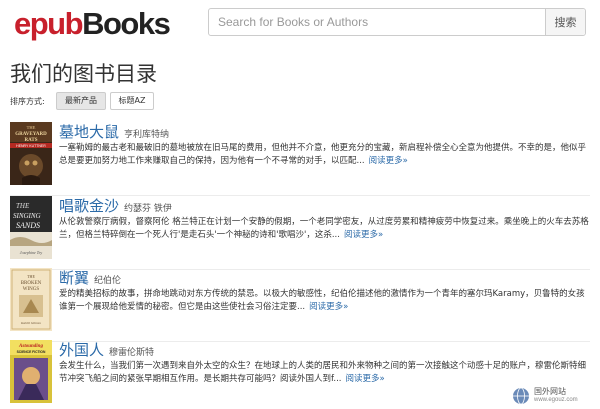 This screenshot has height=409, width=600. Describe the element at coordinates (132, 101) in the screenshot. I see `sort-title-az-button: 标题AZ` at that location.